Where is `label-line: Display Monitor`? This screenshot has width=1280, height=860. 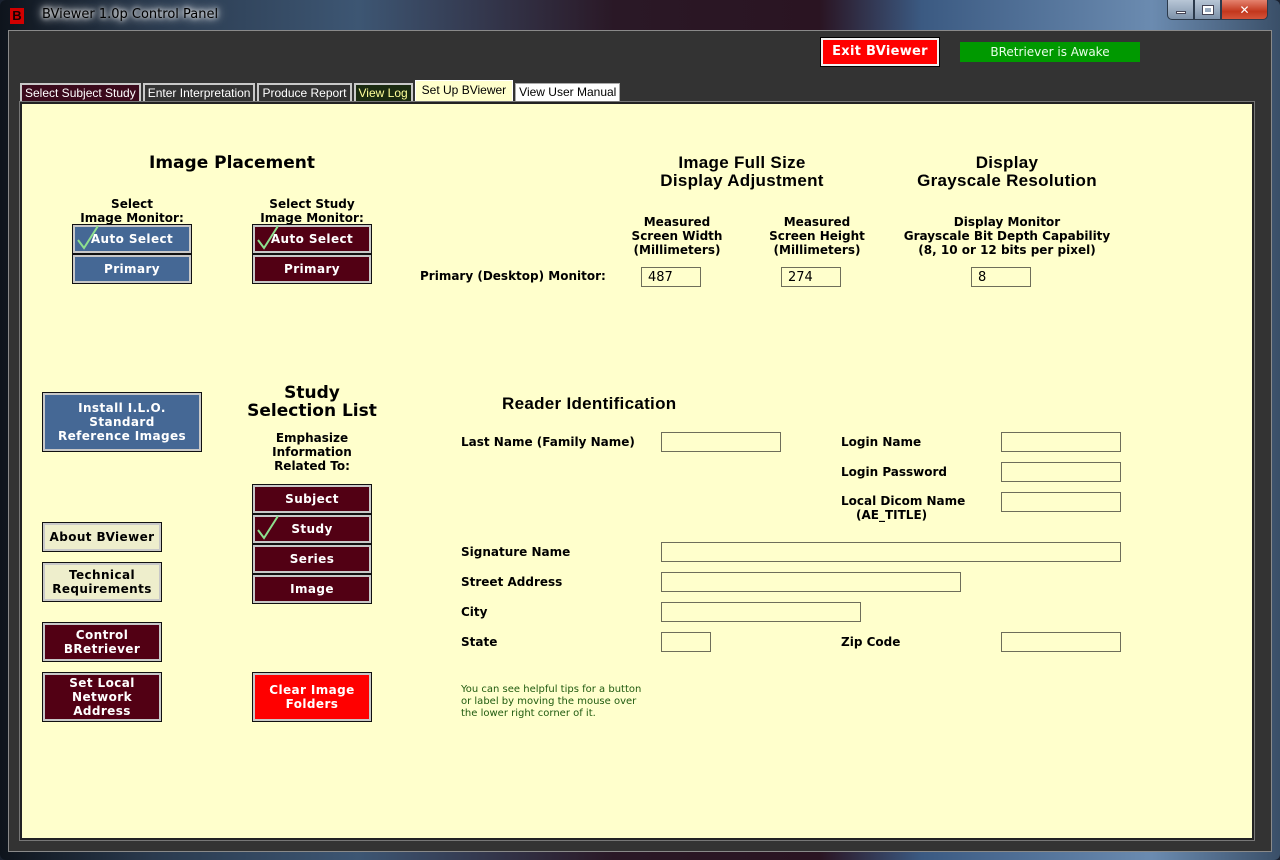
label-line: Display Monitor is located at coordinates (1007, 222).